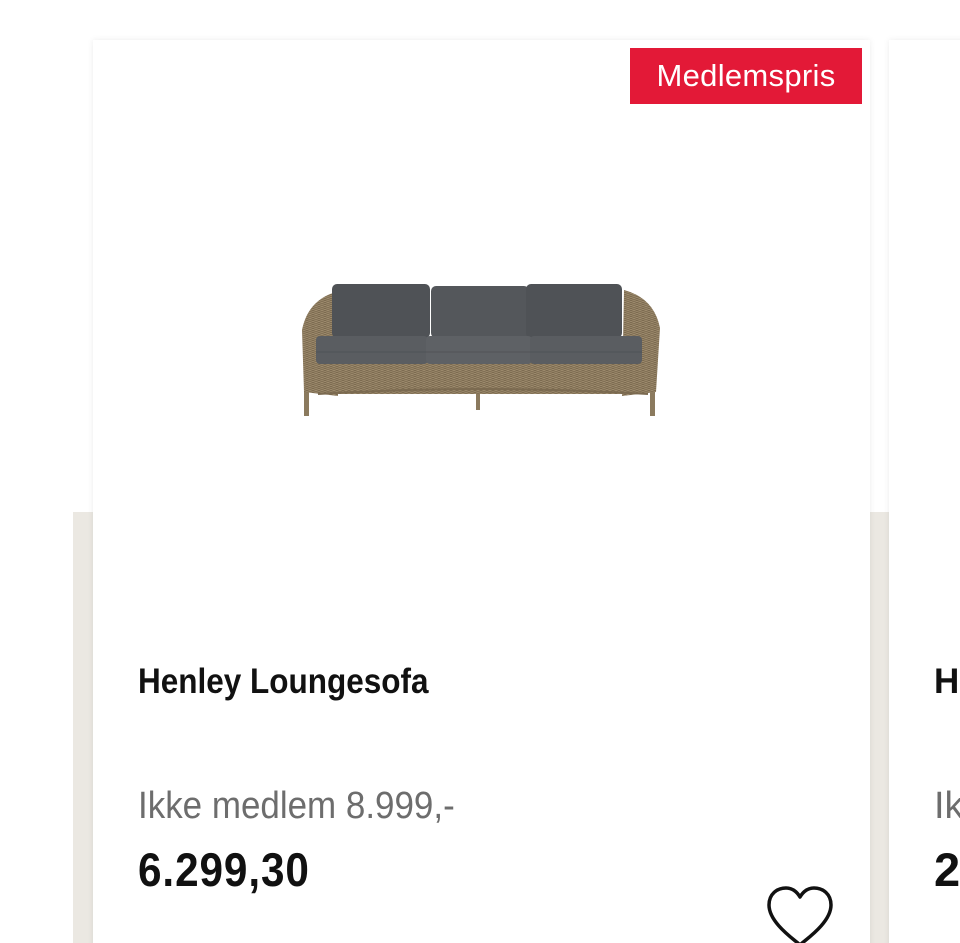 The width and height of the screenshot is (960, 943). What do you see at coordinates (746, 76) in the screenshot?
I see `member-price-badge: Medlemspris` at bounding box center [746, 76].